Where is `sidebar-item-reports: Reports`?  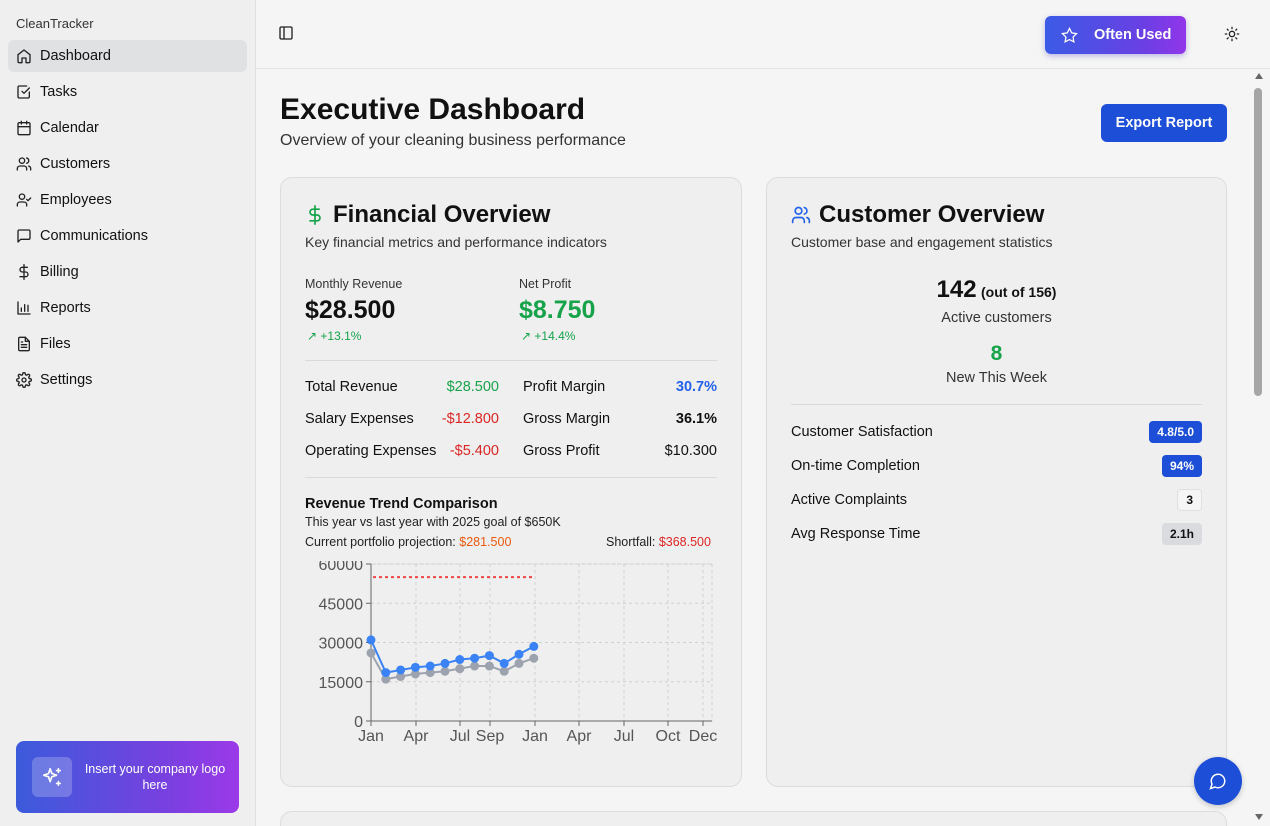
sidebar-item-reports: Reports is located at coordinates (127, 308).